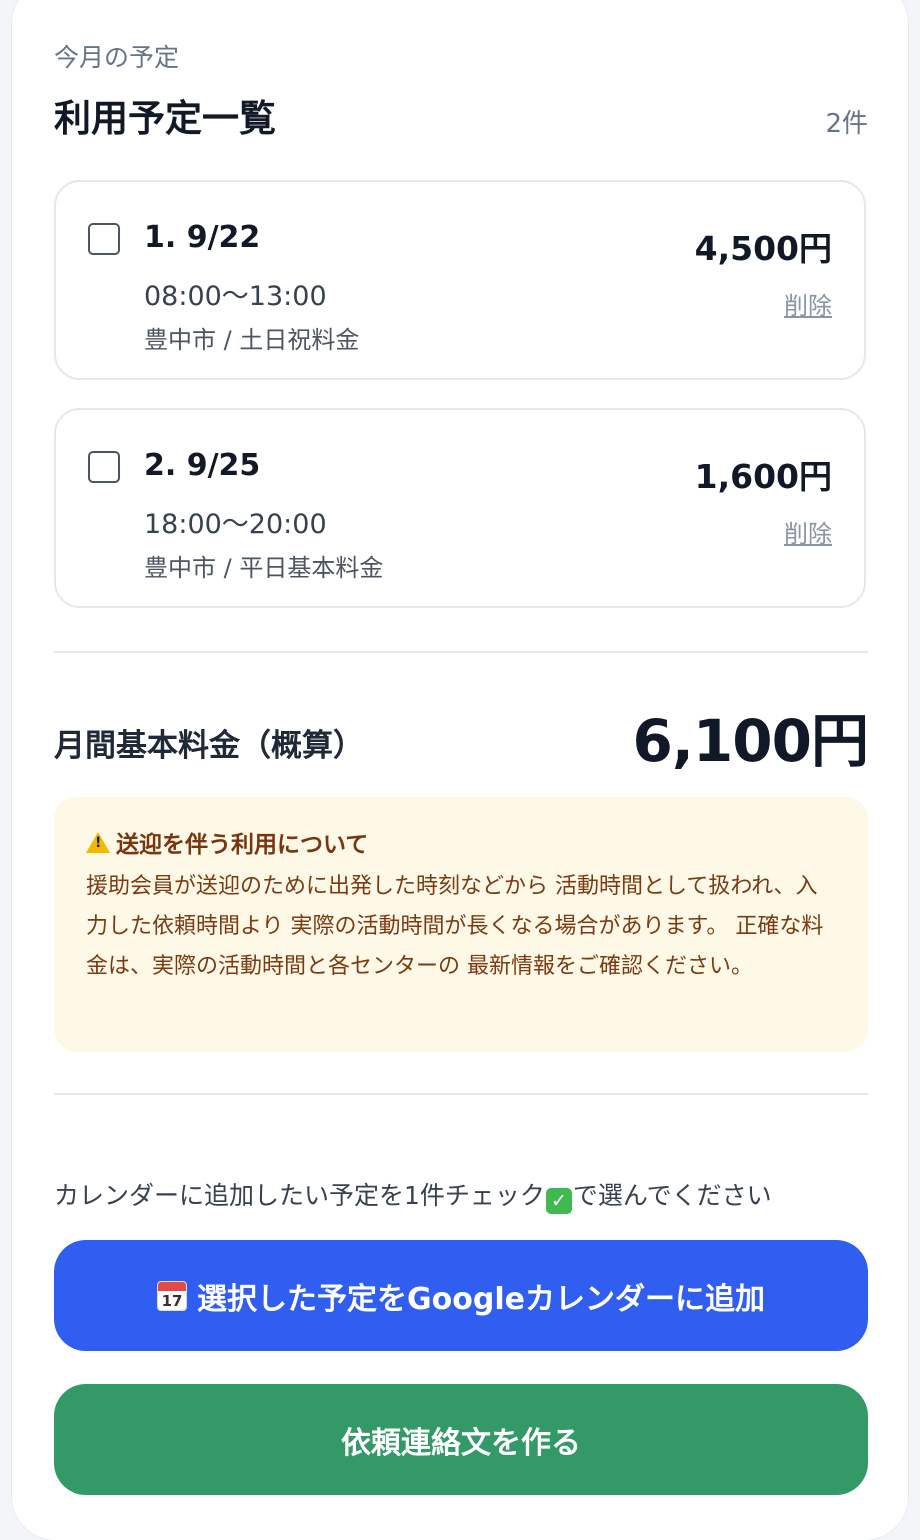 This screenshot has width=920, height=1540. What do you see at coordinates (242, 845) in the screenshot?
I see `notice-title: 送迎を伴う利用について` at bounding box center [242, 845].